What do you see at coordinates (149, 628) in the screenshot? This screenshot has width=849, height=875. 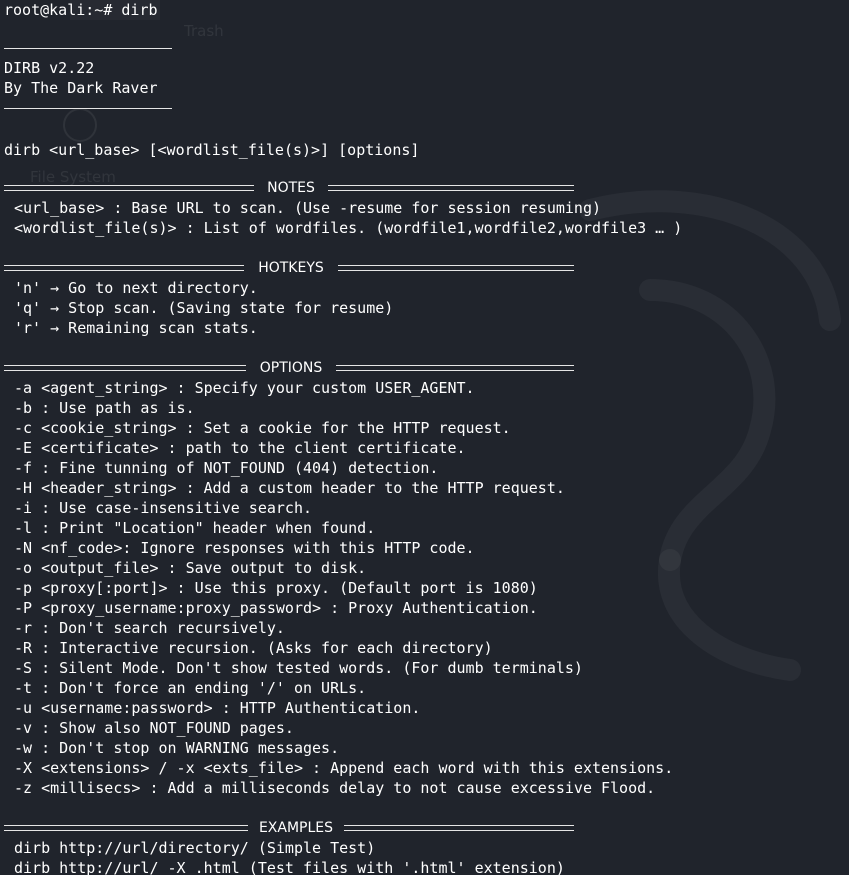 I see `option-line: -r : Don't search recursively.` at bounding box center [149, 628].